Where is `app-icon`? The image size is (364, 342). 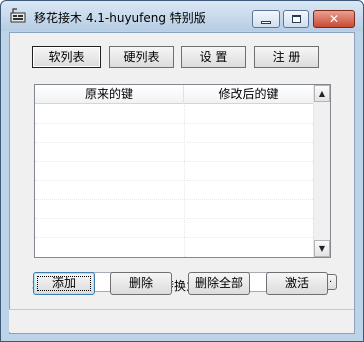 app-icon is located at coordinates (19, 16).